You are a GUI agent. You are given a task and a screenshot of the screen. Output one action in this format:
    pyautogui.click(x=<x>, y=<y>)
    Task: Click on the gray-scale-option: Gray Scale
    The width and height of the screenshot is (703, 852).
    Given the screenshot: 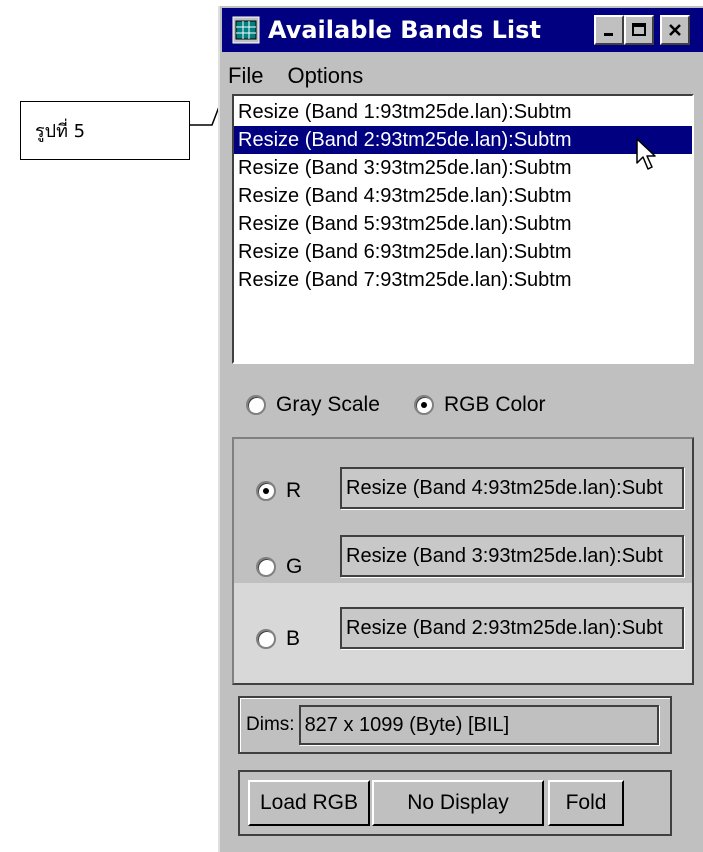 What is the action you would take?
    pyautogui.click(x=313, y=405)
    